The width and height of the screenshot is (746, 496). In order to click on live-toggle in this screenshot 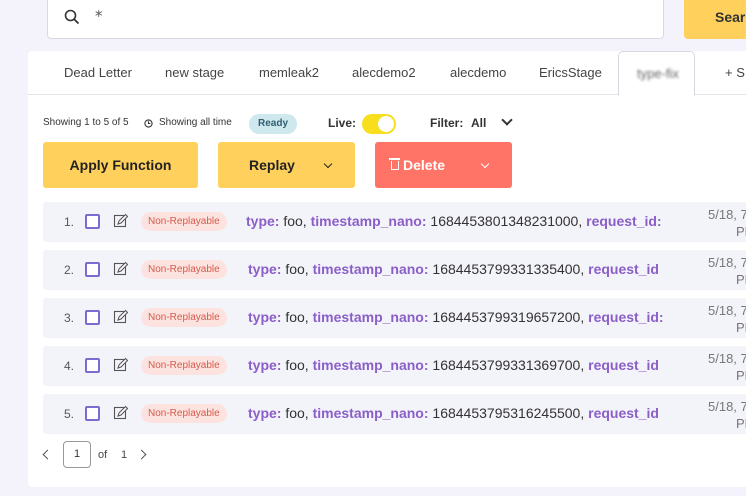, I will do `click(379, 124)`.